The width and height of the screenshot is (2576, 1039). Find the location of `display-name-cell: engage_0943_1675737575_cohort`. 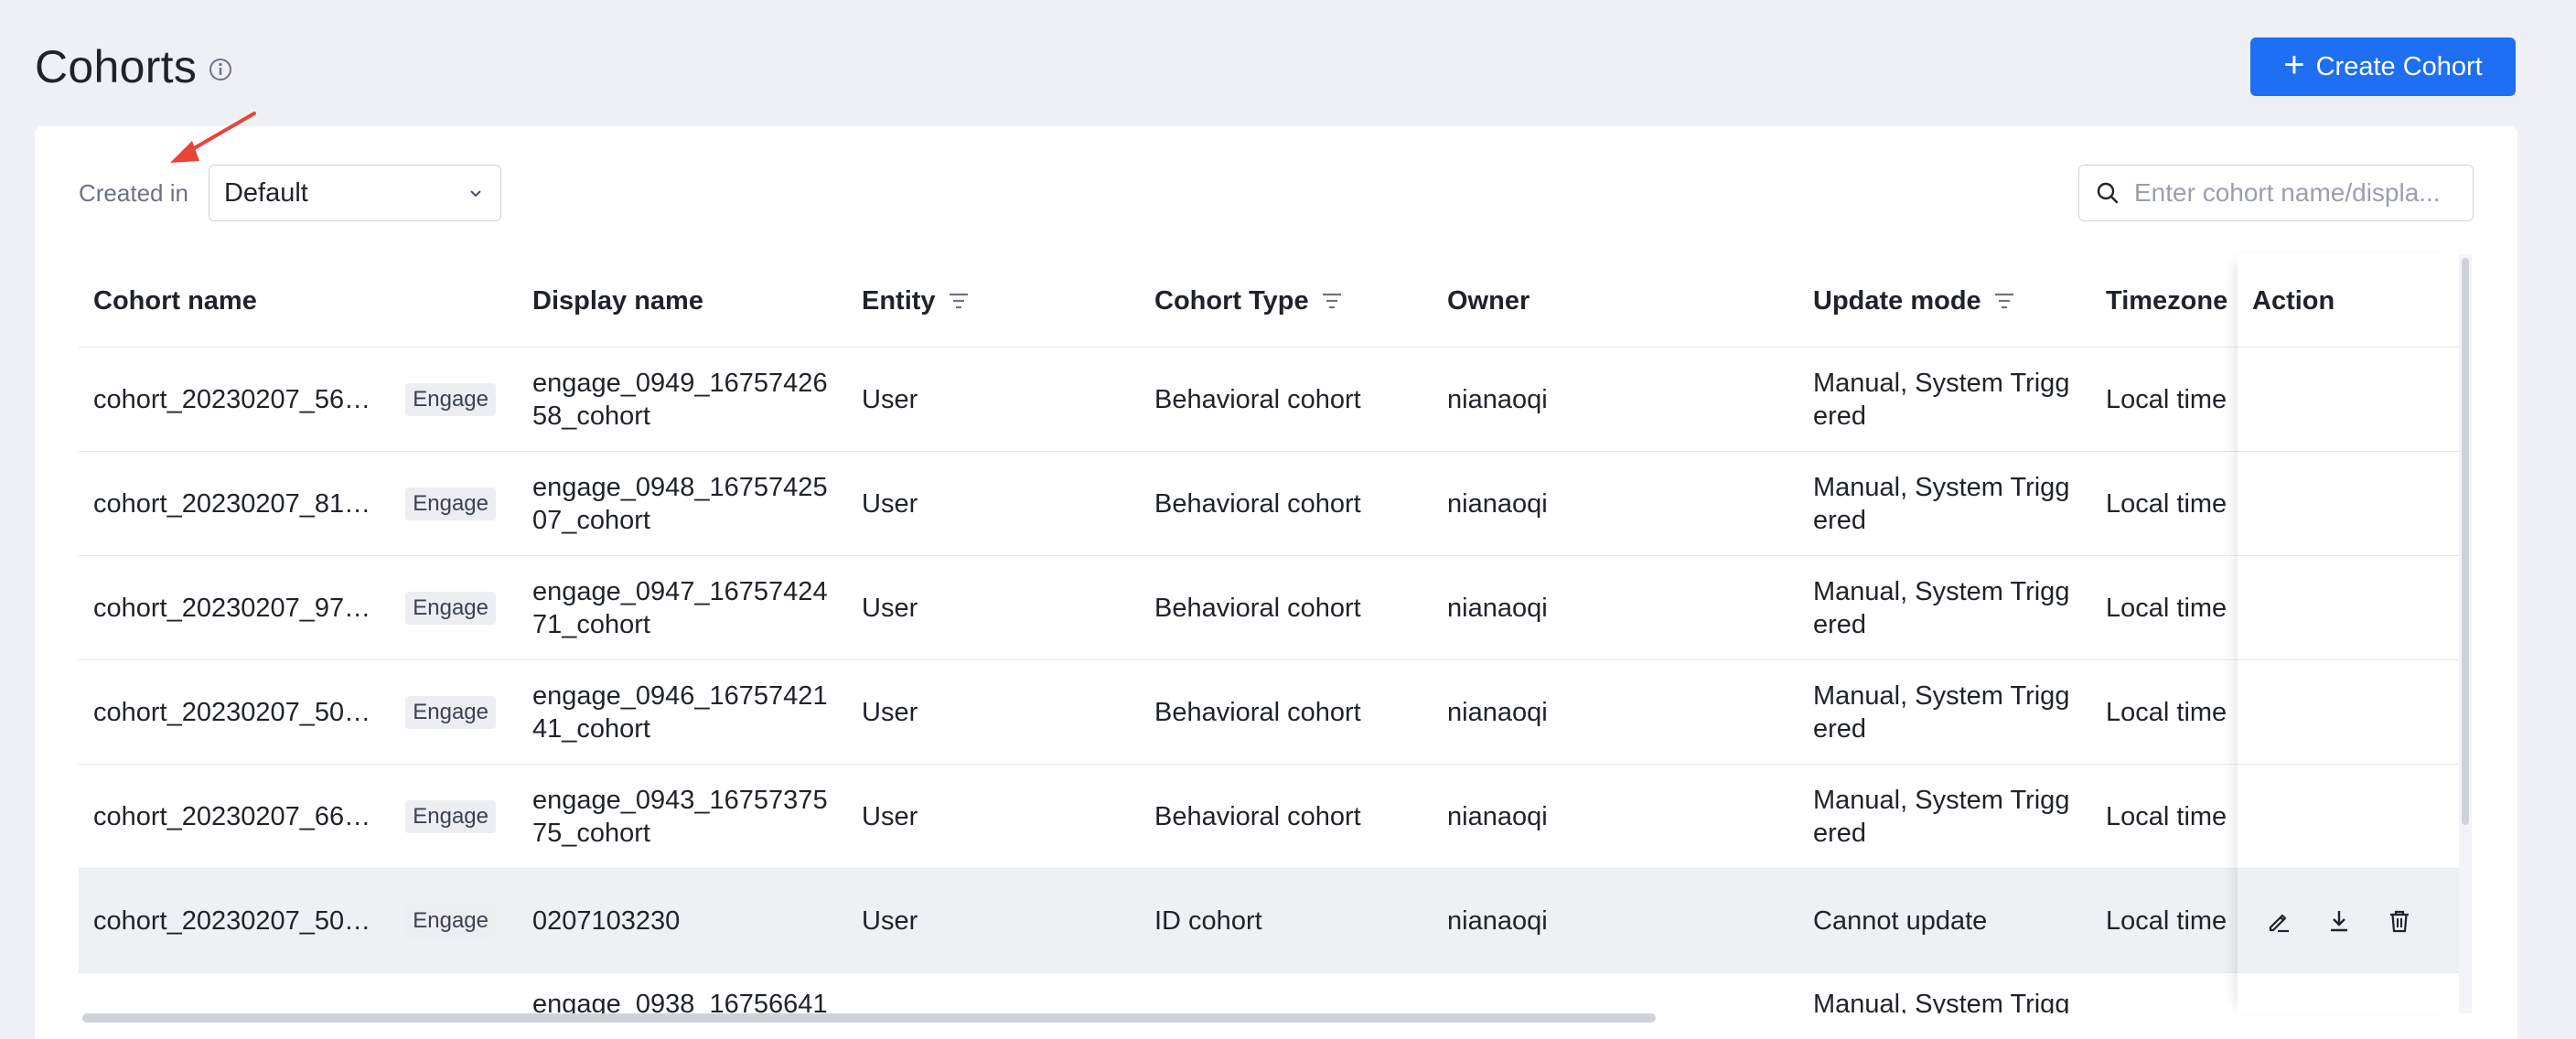

display-name-cell: engage_0943_1675737575_cohort is located at coordinates (680, 816).